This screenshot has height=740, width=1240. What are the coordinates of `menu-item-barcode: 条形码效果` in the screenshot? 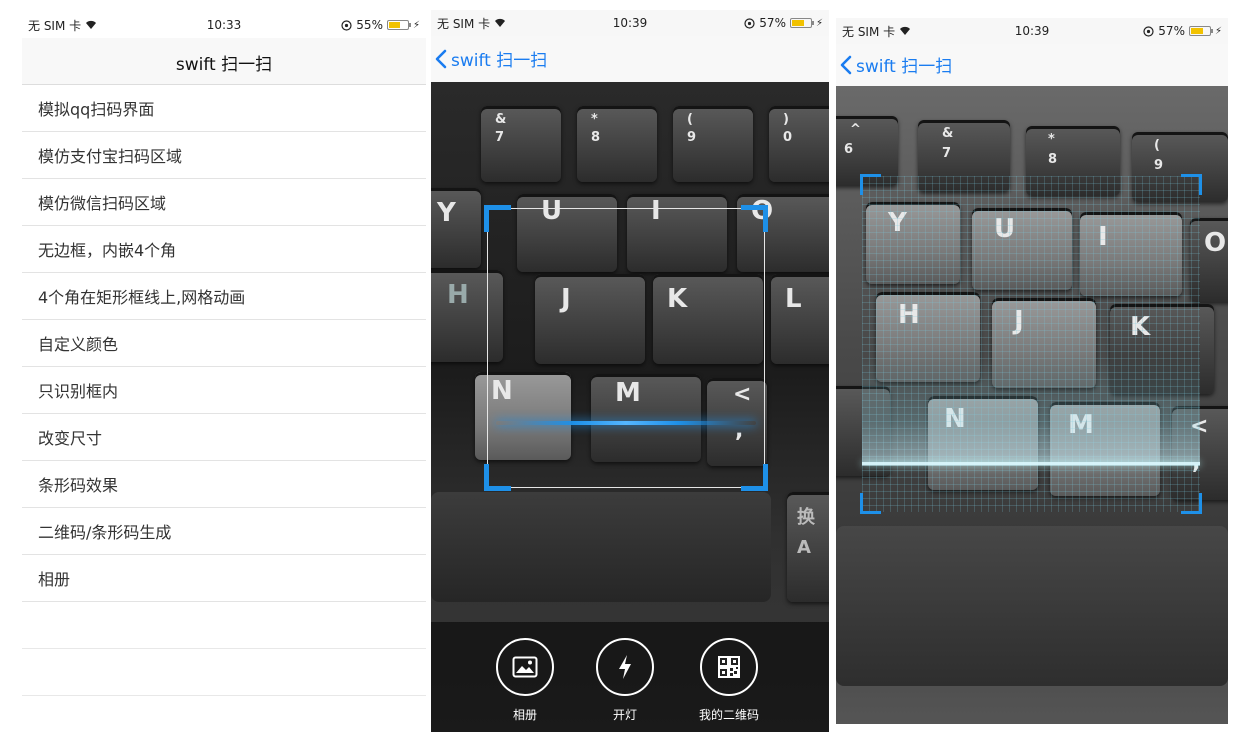 It's located at (224, 484).